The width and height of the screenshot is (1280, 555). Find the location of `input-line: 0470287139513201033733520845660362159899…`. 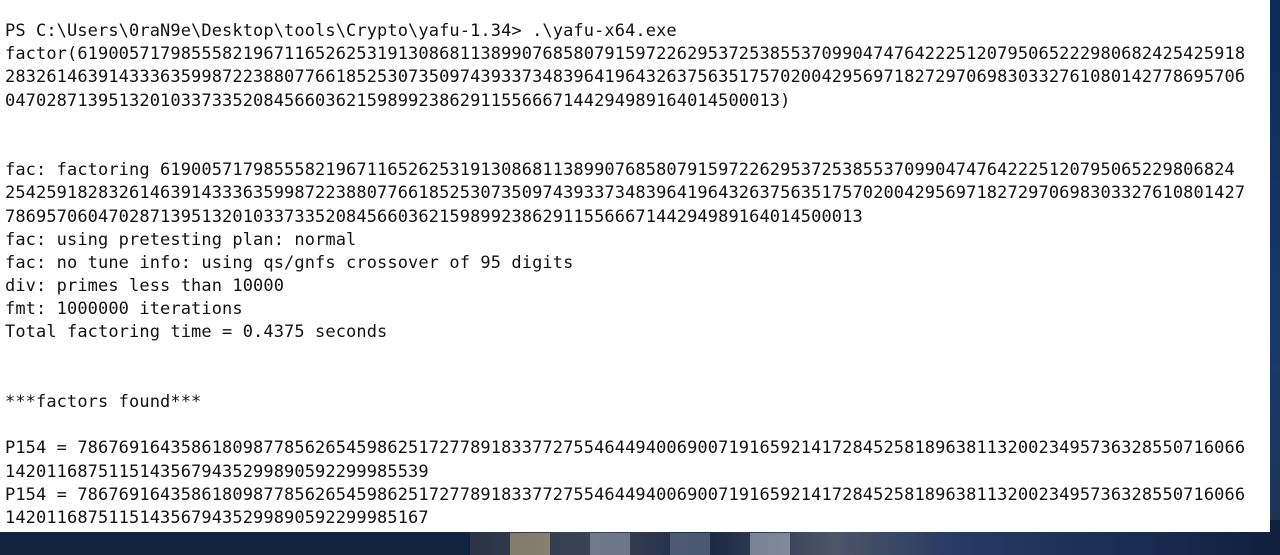

input-line: 0470287139513201033733520845660362159899… is located at coordinates (398, 100).